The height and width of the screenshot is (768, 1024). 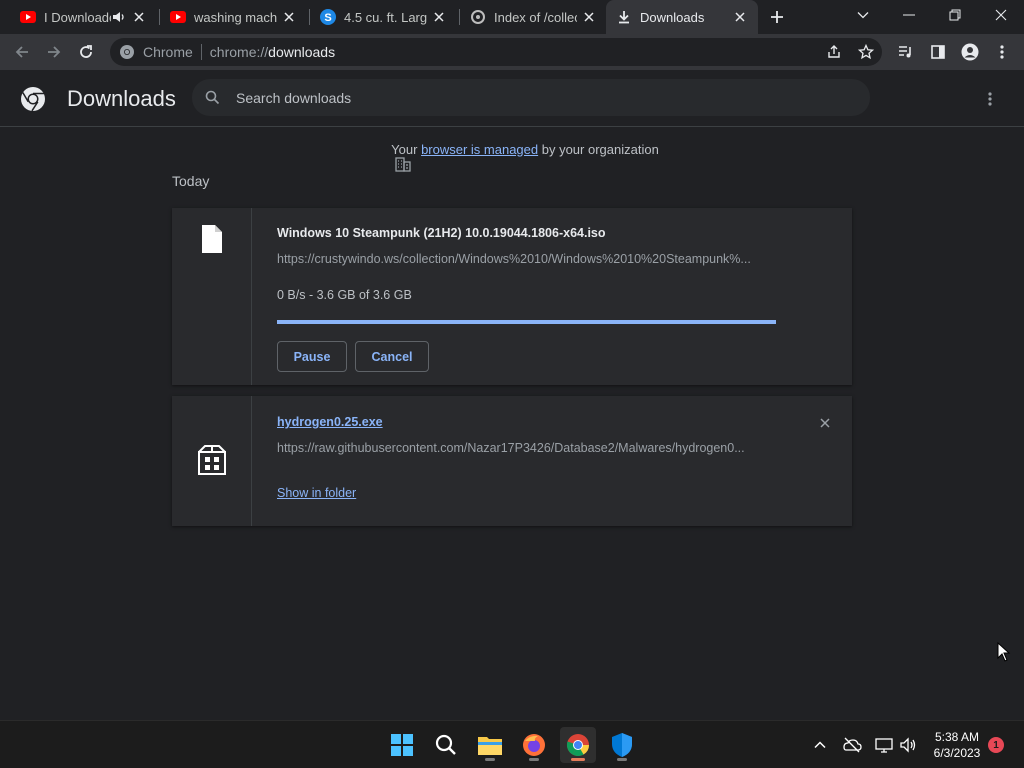 I want to click on search-box, so click(x=531, y=97).